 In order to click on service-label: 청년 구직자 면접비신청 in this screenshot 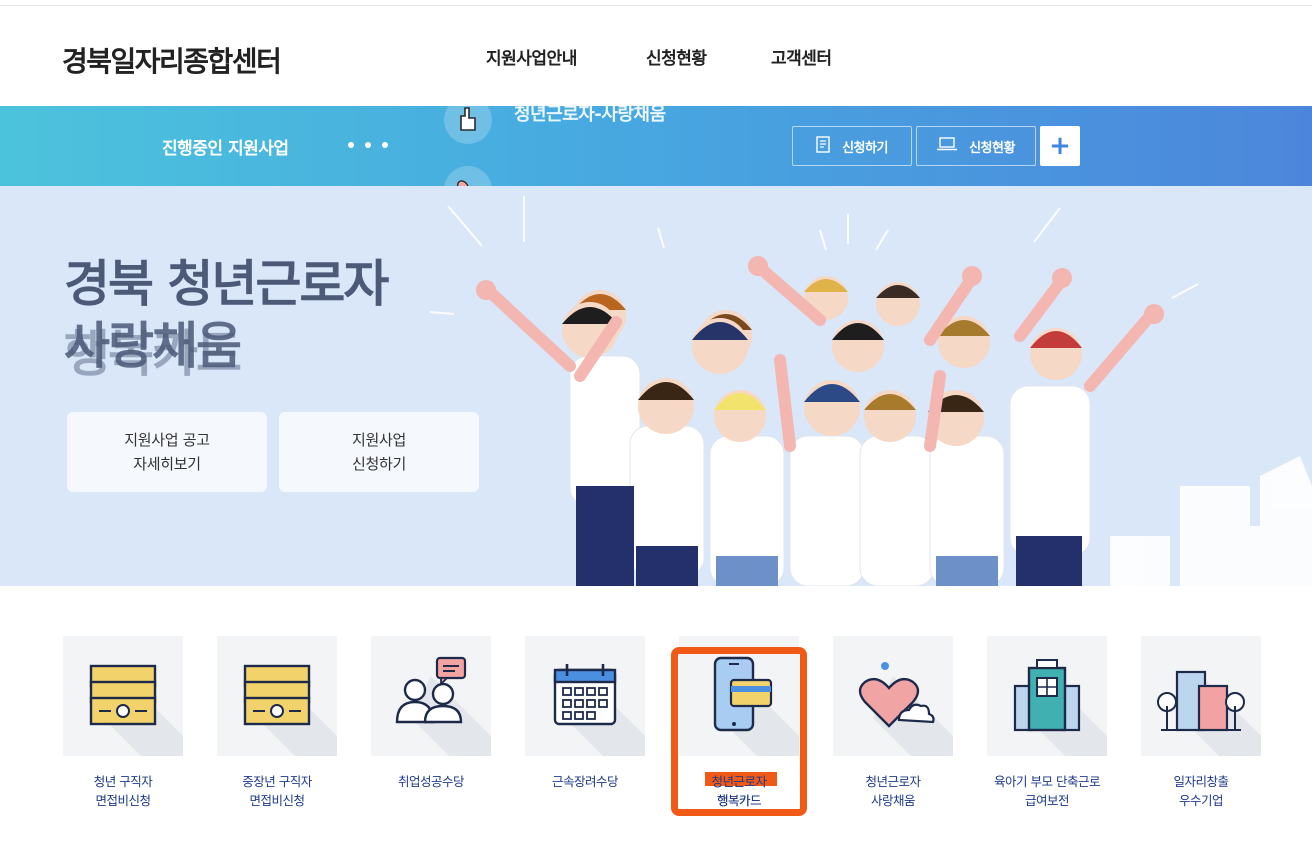, I will do `click(123, 791)`.